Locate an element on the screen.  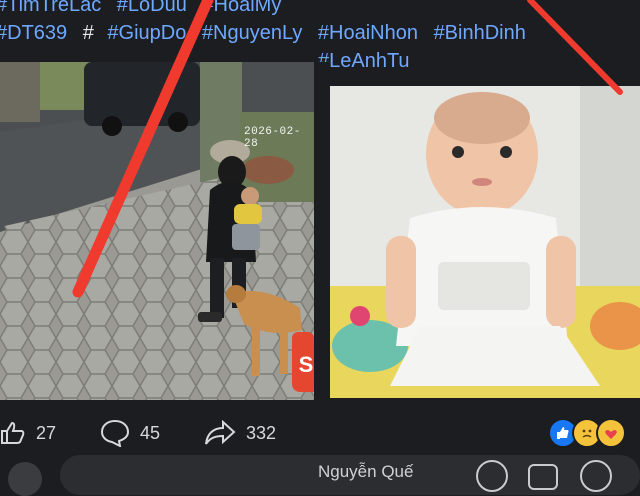
thumbs-up-icon is located at coordinates (13, 432).